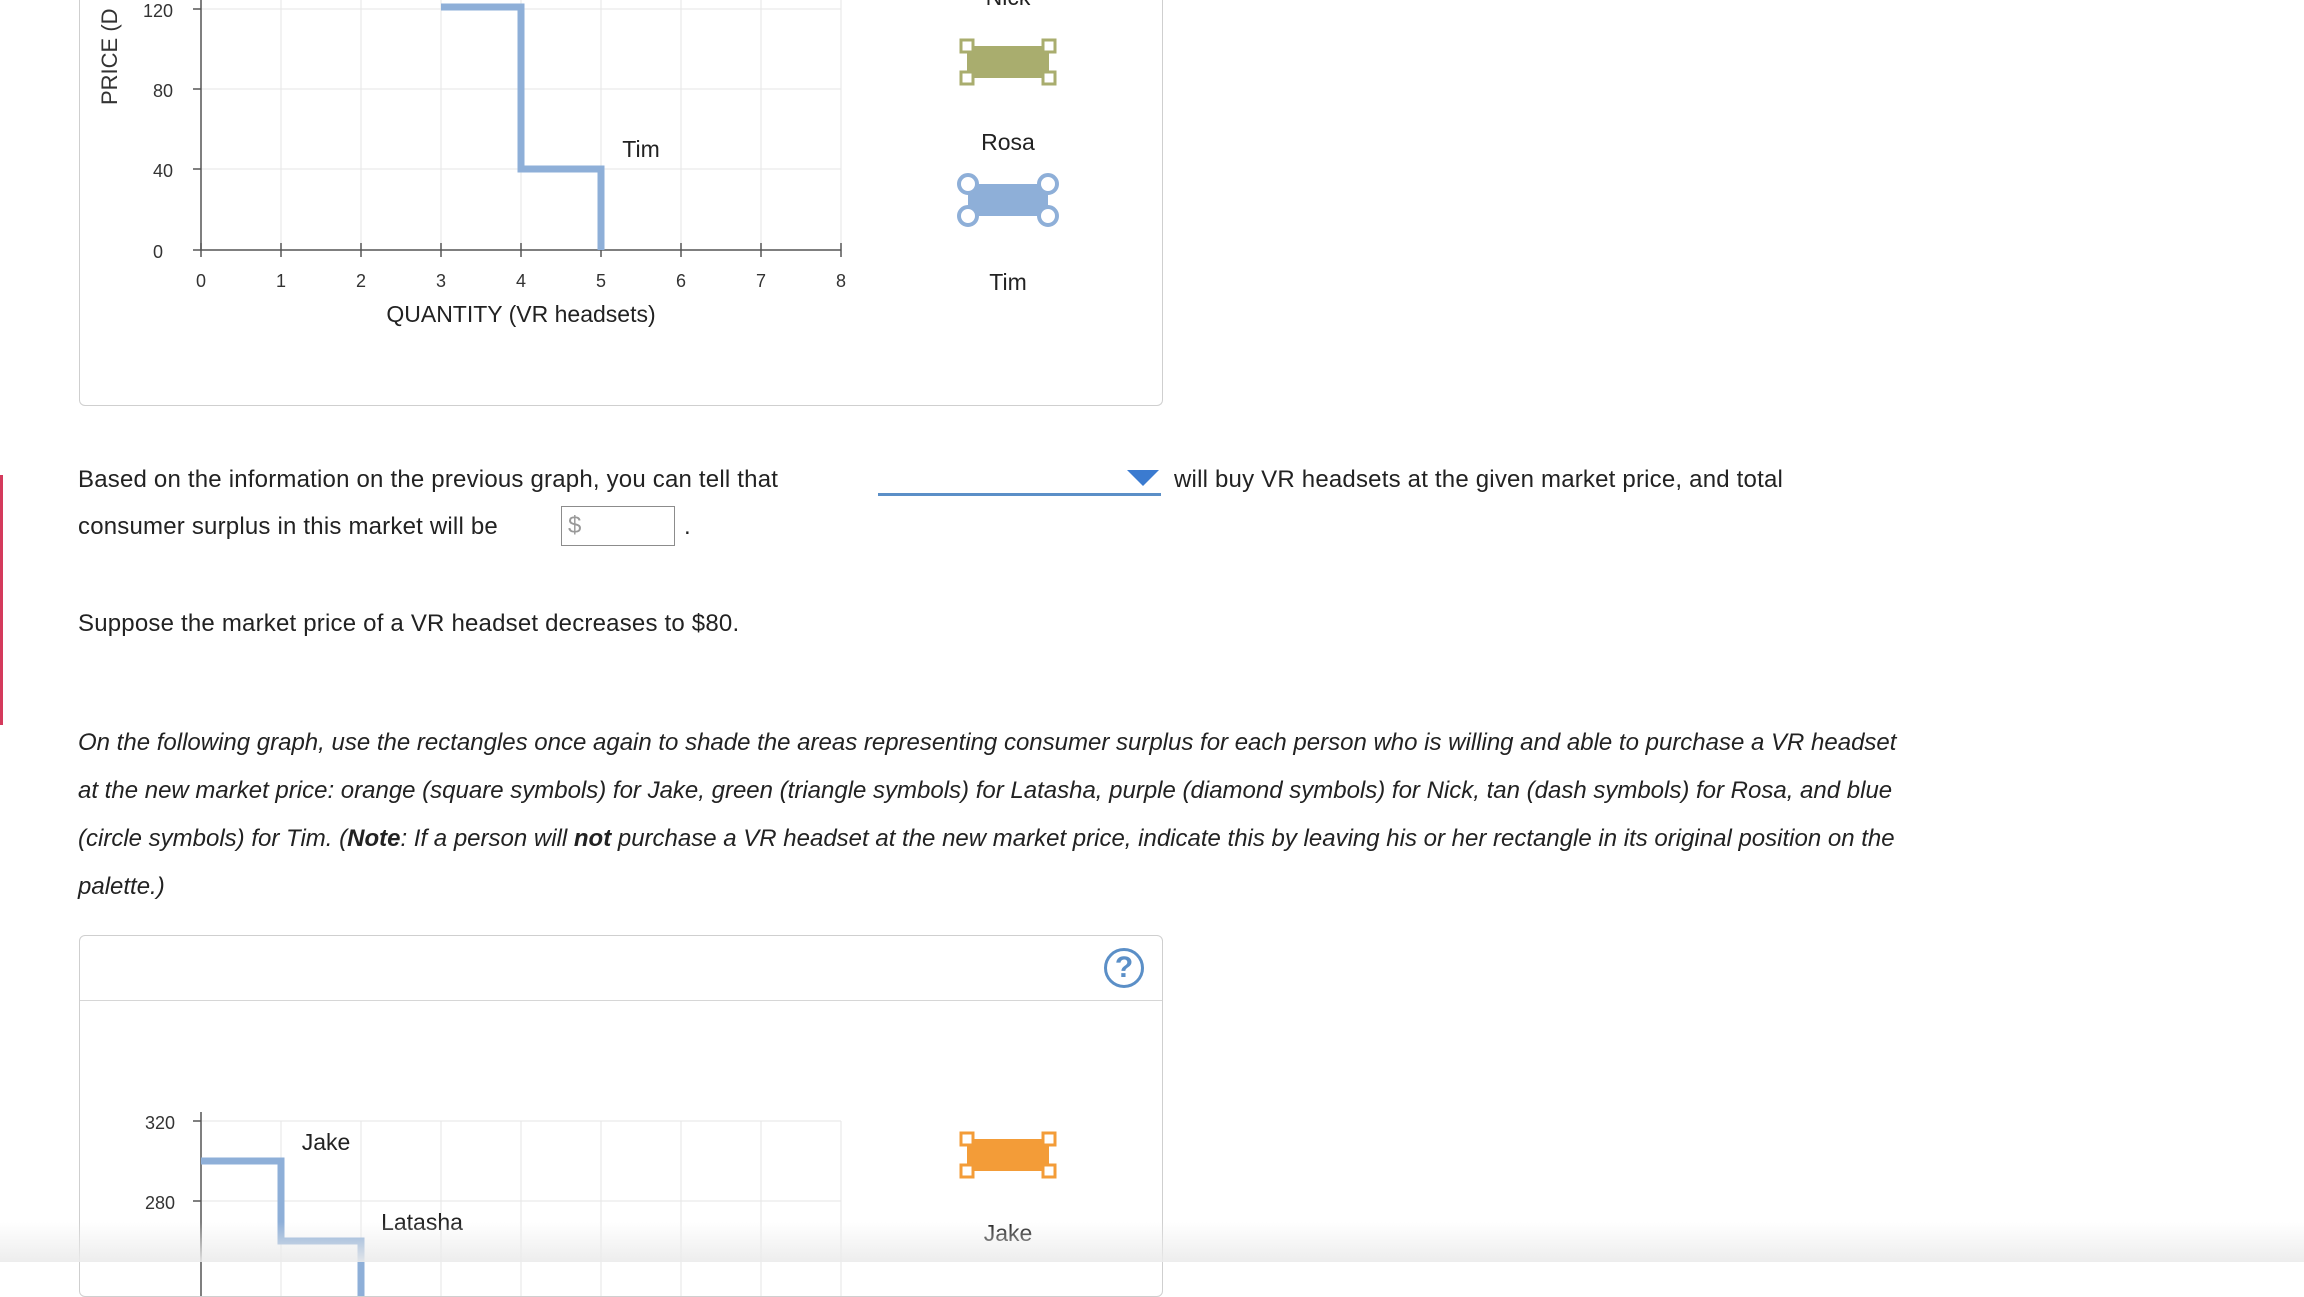 This screenshot has height=1297, width=2304. Describe the element at coordinates (681, 281) in the screenshot. I see `x-tick-label: 6` at that location.